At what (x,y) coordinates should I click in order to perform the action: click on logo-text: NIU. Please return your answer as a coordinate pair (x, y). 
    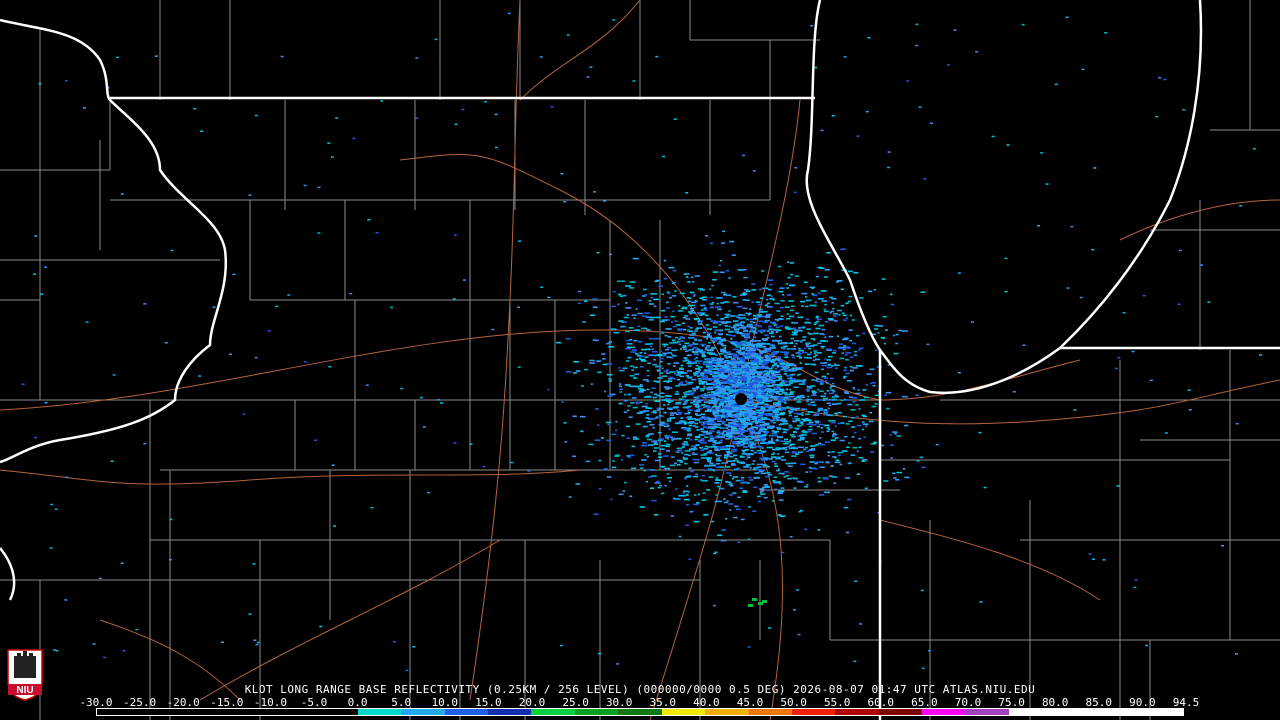
    Looking at the image, I should click on (24, 690).